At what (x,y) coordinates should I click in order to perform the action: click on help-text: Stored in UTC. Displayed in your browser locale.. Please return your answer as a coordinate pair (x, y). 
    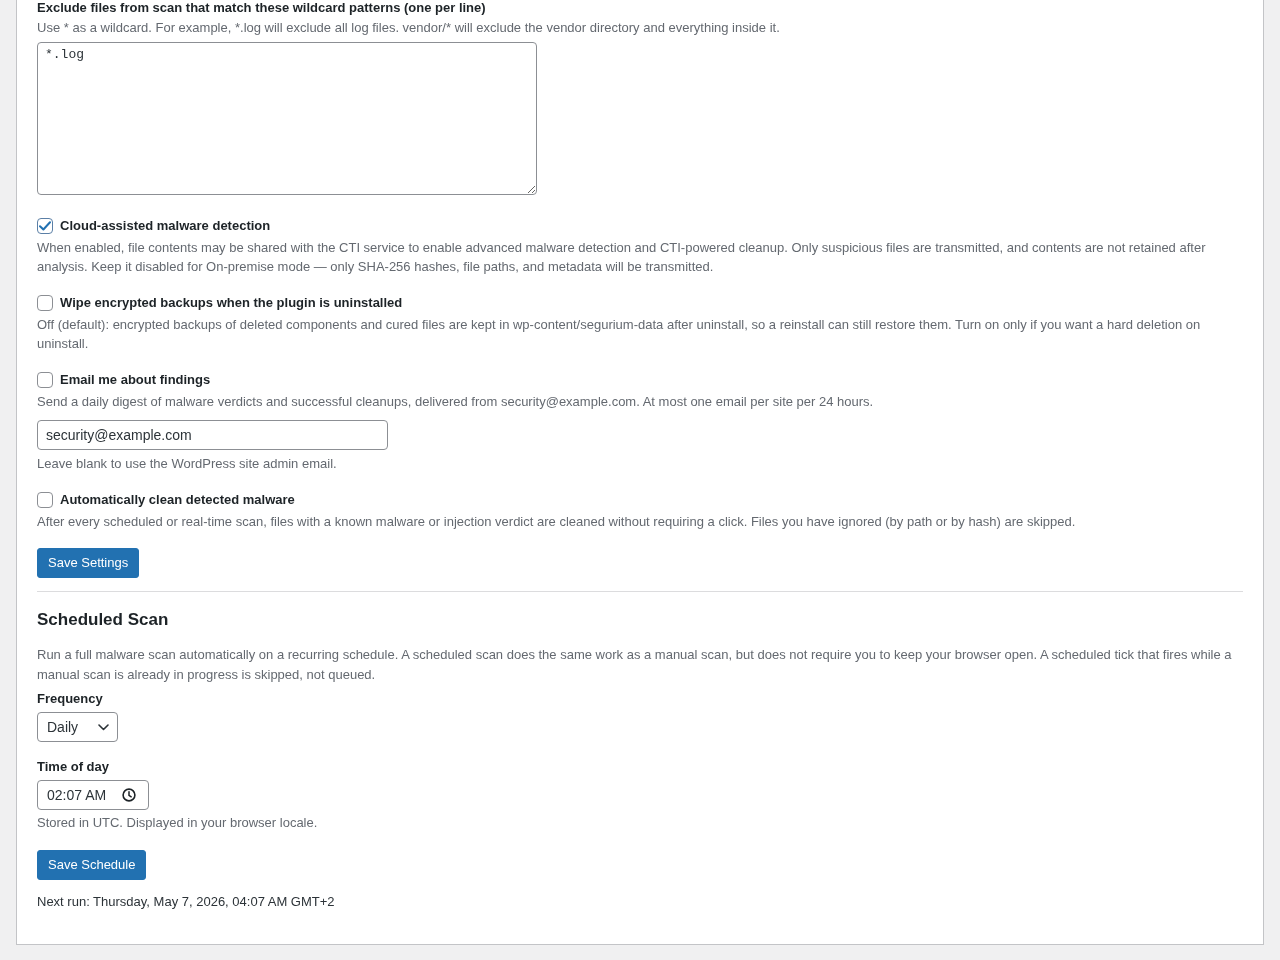
    Looking at the image, I should click on (178, 823).